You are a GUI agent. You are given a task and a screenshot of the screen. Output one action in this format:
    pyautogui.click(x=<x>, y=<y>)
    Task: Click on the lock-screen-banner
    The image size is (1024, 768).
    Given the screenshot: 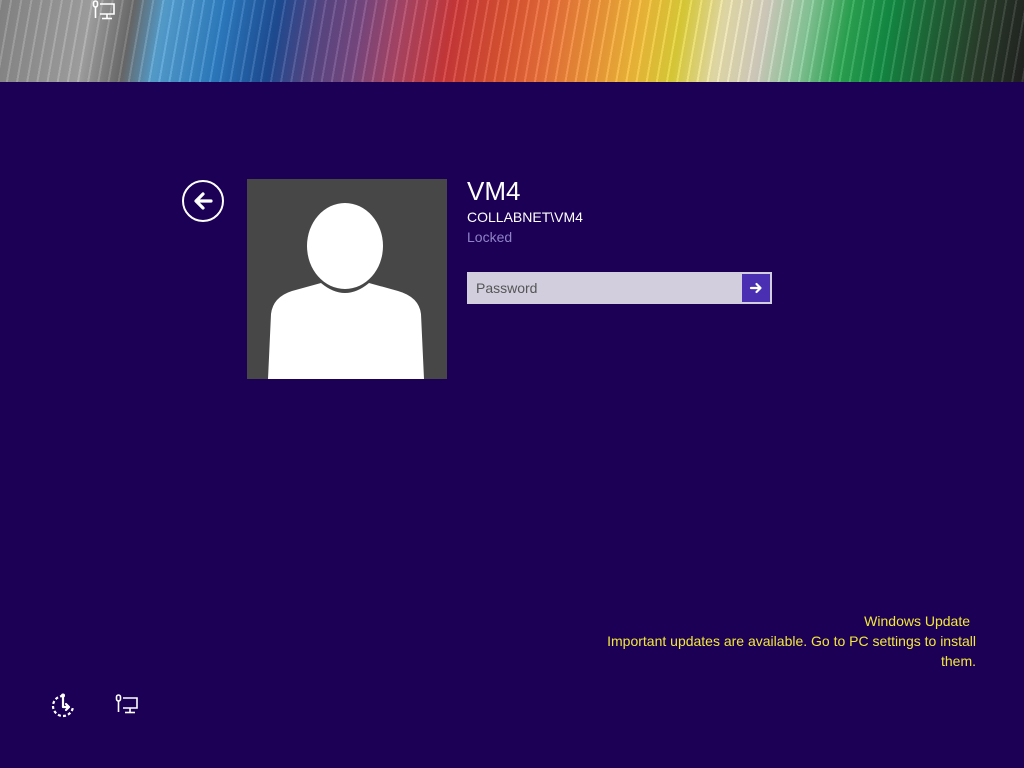 What is the action you would take?
    pyautogui.click(x=512, y=41)
    